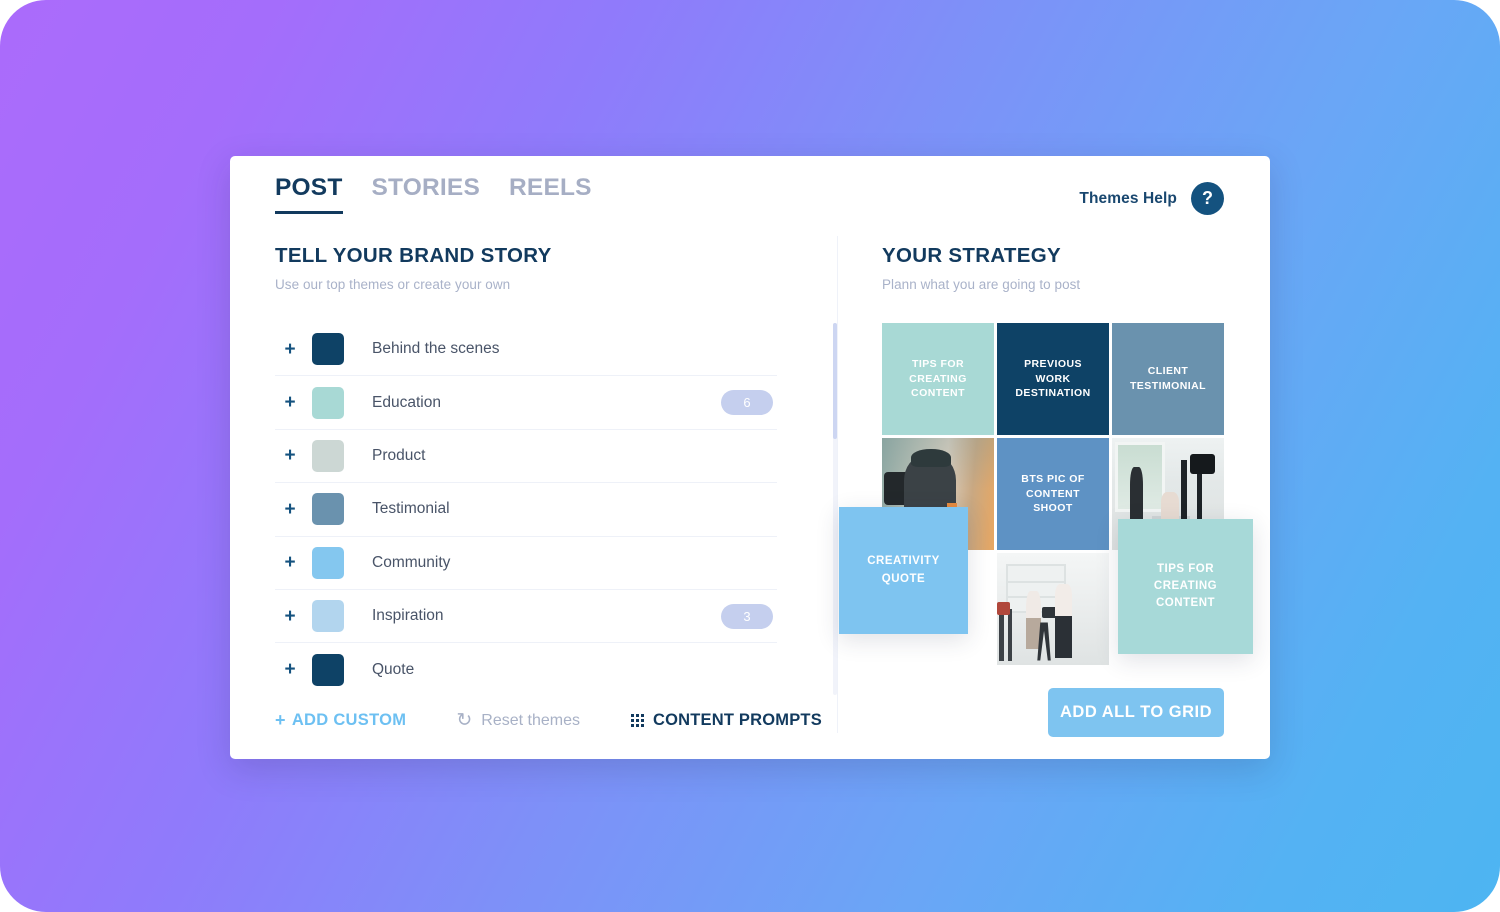  What do you see at coordinates (411, 509) in the screenshot?
I see `theme-label: Testimonial` at bounding box center [411, 509].